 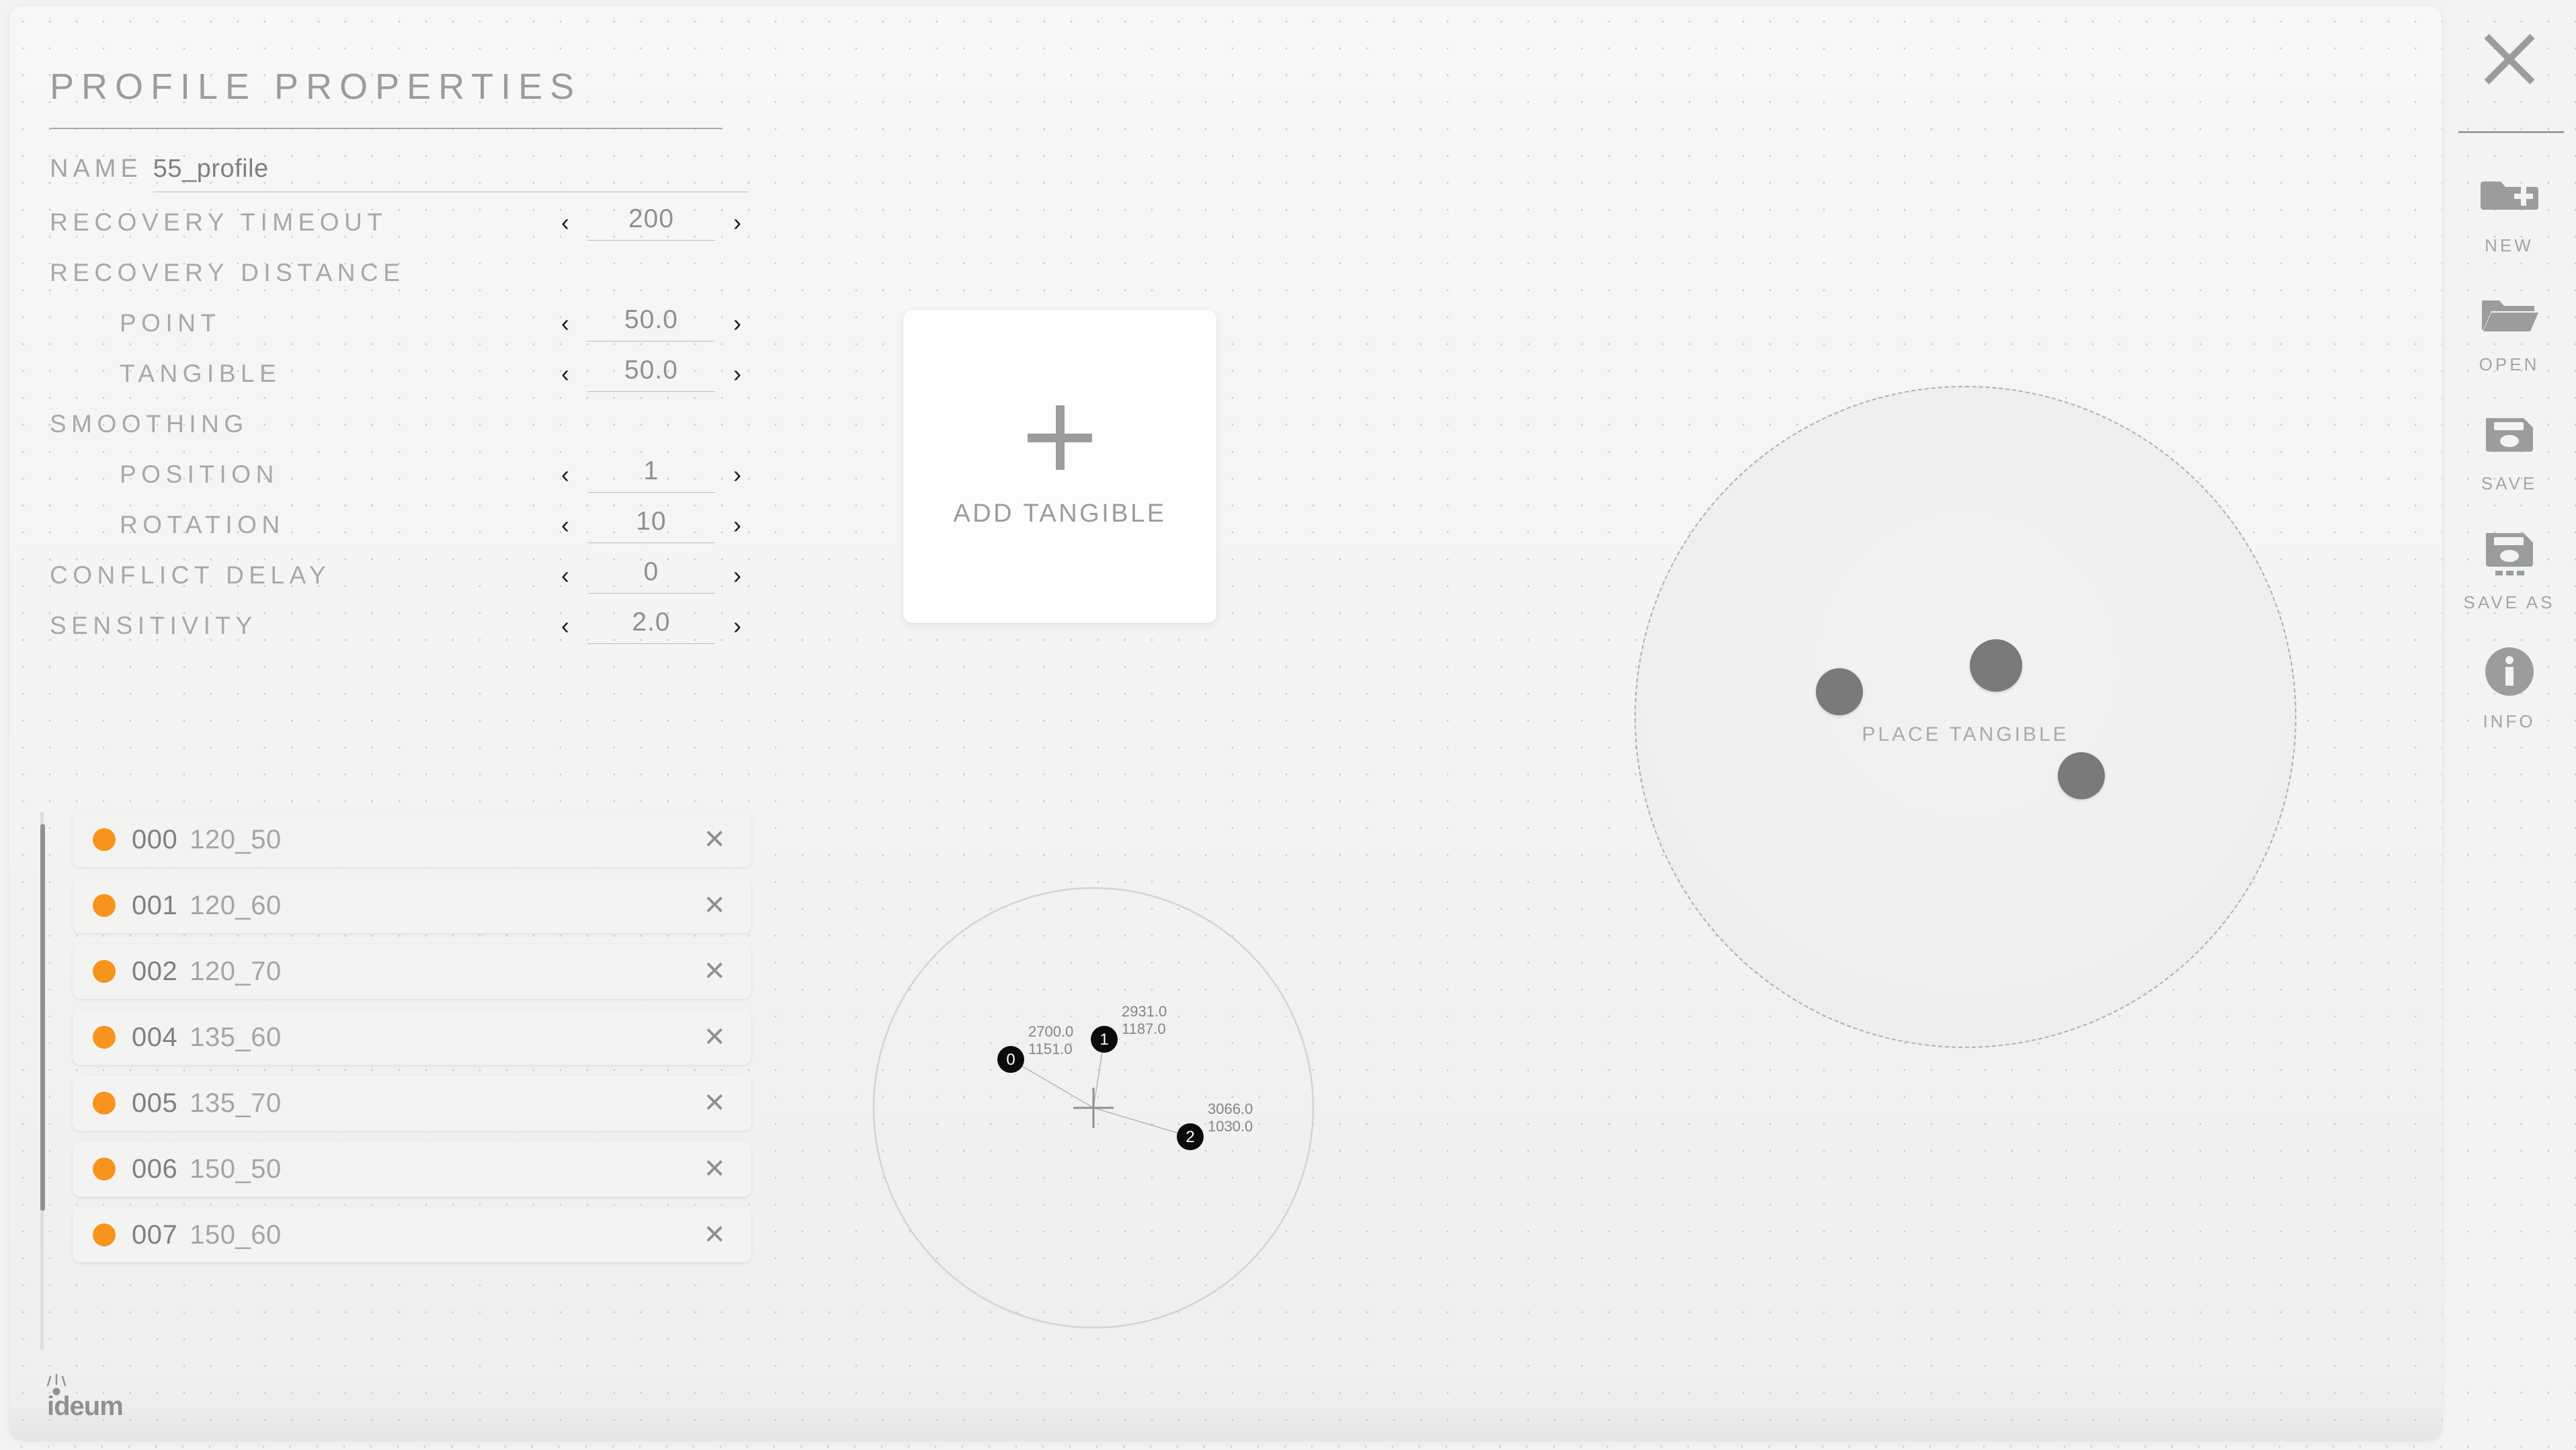 I want to click on preview-point: 0 2700.01151.0, so click(x=1035, y=1048).